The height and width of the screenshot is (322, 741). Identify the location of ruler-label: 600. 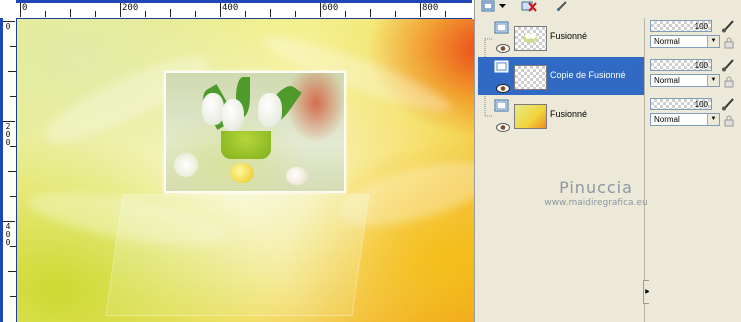
(330, 8).